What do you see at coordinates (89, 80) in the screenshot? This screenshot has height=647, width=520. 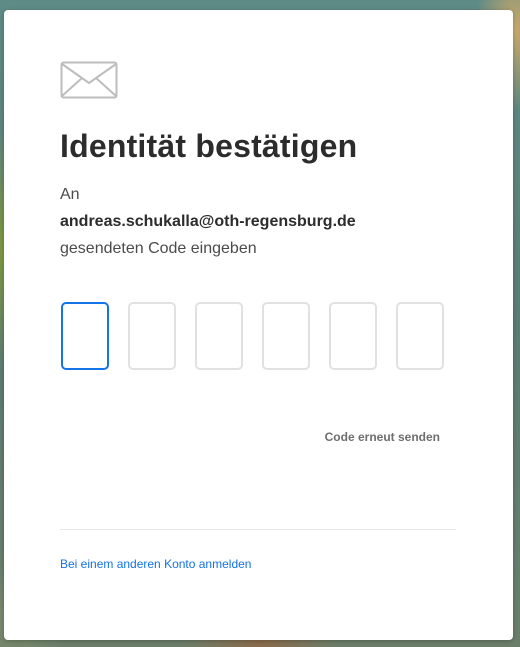 I see `envelope-icon` at bounding box center [89, 80].